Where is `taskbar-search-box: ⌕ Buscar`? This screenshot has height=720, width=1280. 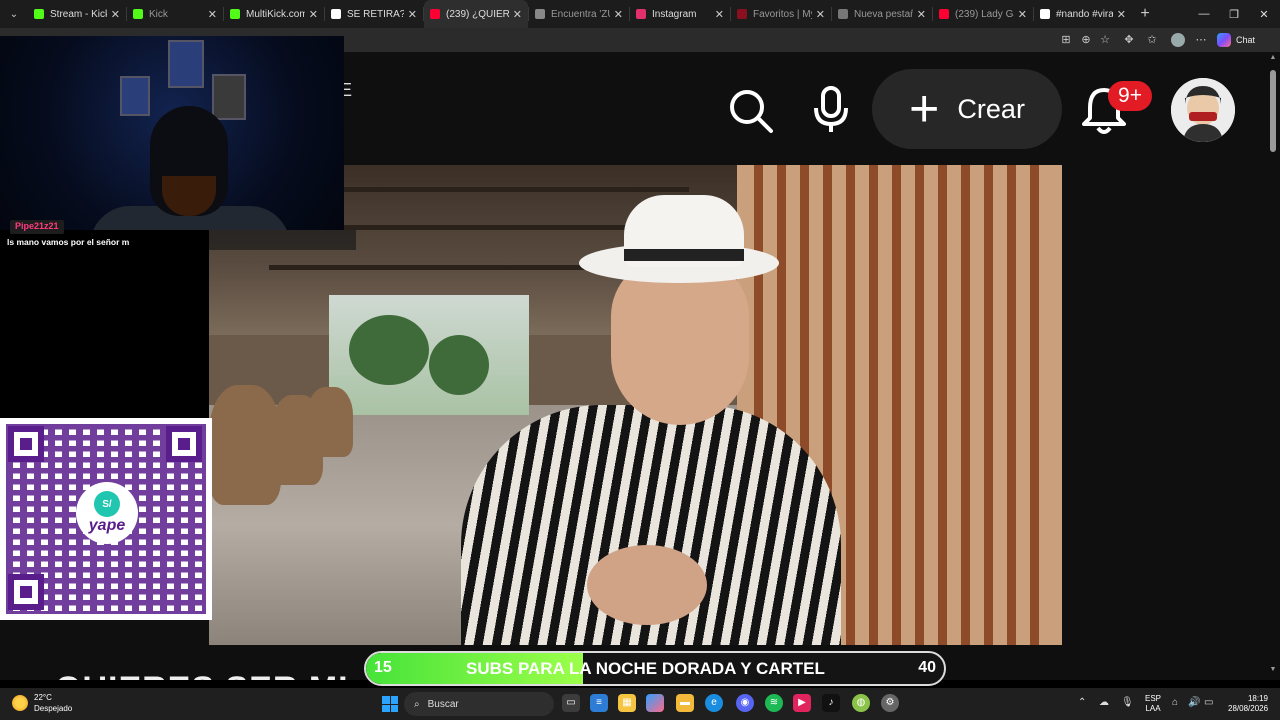
taskbar-search-box: ⌕ Buscar is located at coordinates (479, 704).